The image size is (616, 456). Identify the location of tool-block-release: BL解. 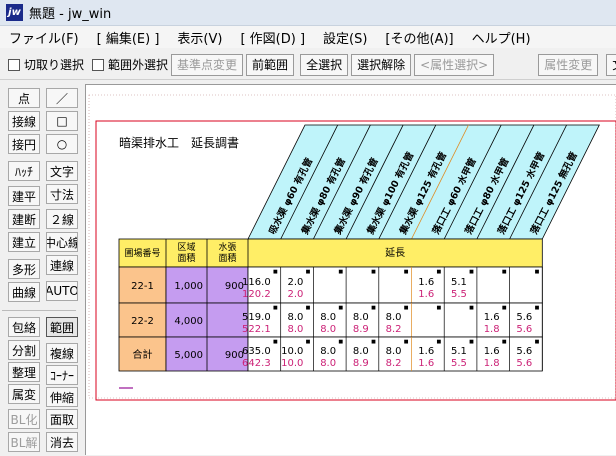
(24, 442).